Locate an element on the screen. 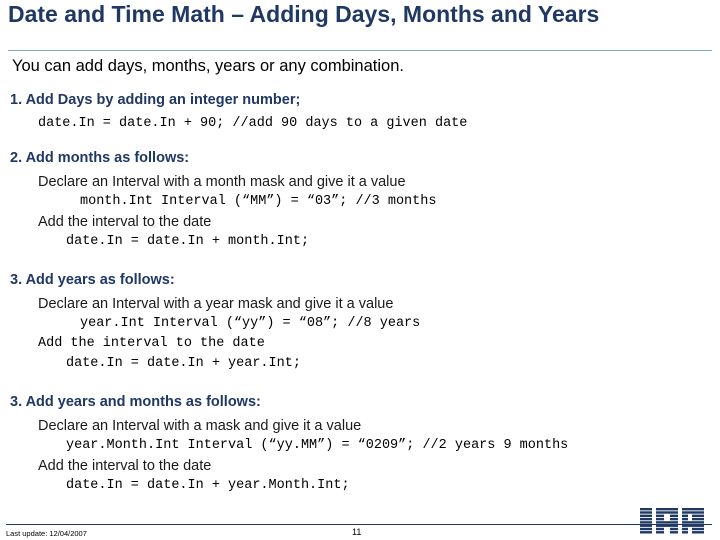 Image resolution: width=720 pixels, height=540 pixels. step-4-heading: 3. Add years and months as follows: is located at coordinates (135, 402).